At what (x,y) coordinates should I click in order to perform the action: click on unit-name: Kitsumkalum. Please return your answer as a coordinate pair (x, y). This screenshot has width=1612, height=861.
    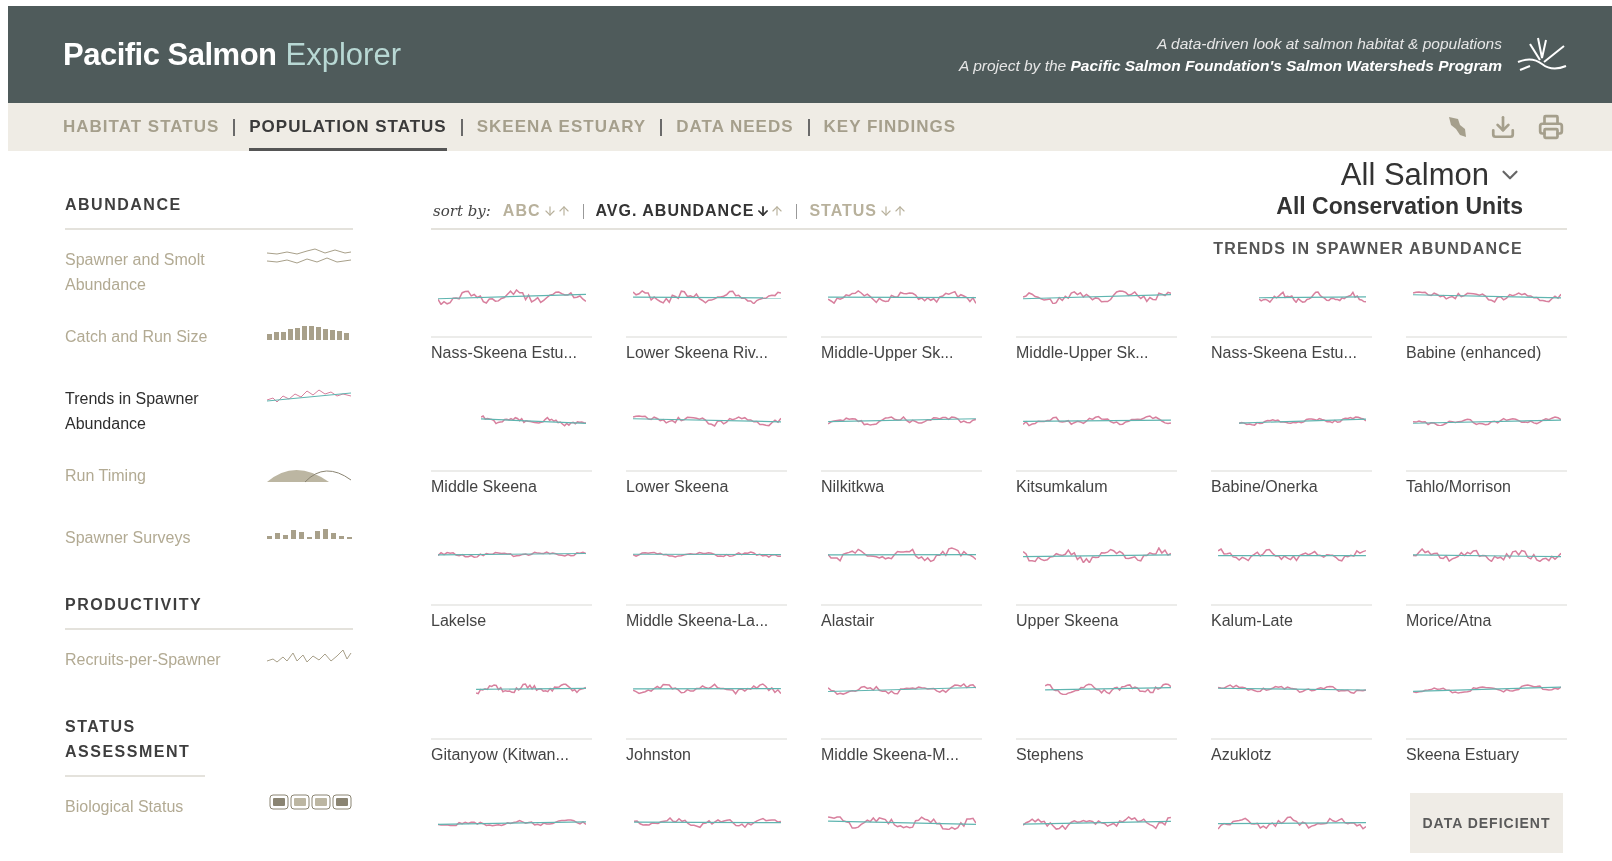
    Looking at the image, I should click on (1096, 488).